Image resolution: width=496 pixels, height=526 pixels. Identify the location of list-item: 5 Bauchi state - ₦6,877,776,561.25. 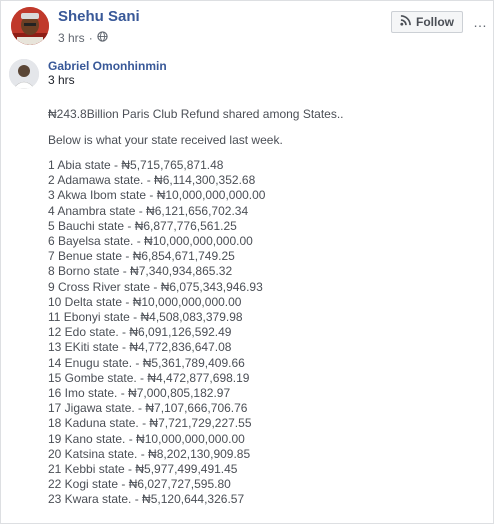
(142, 225).